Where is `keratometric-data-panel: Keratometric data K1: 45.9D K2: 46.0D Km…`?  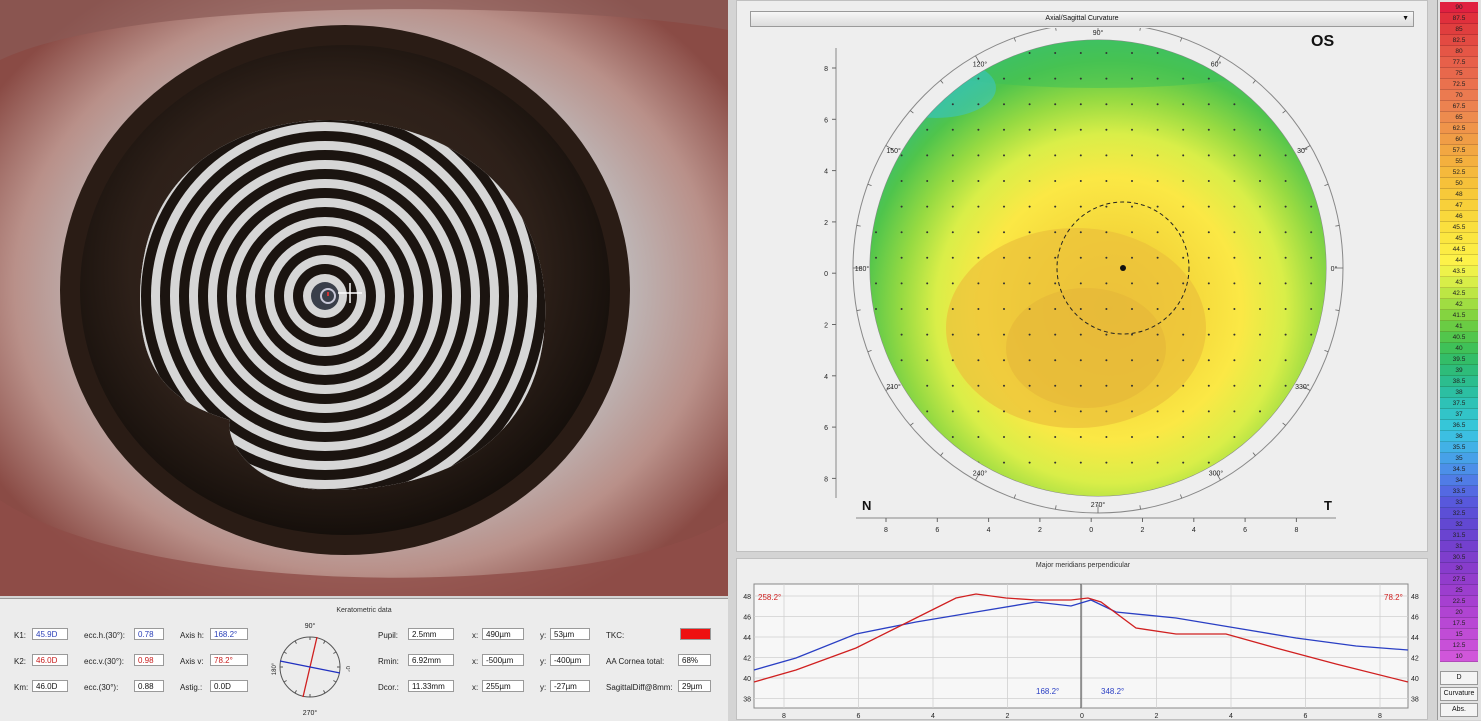 keratometric-data-panel: Keratometric data K1: 45.9D K2: 46.0D Km… is located at coordinates (364, 659).